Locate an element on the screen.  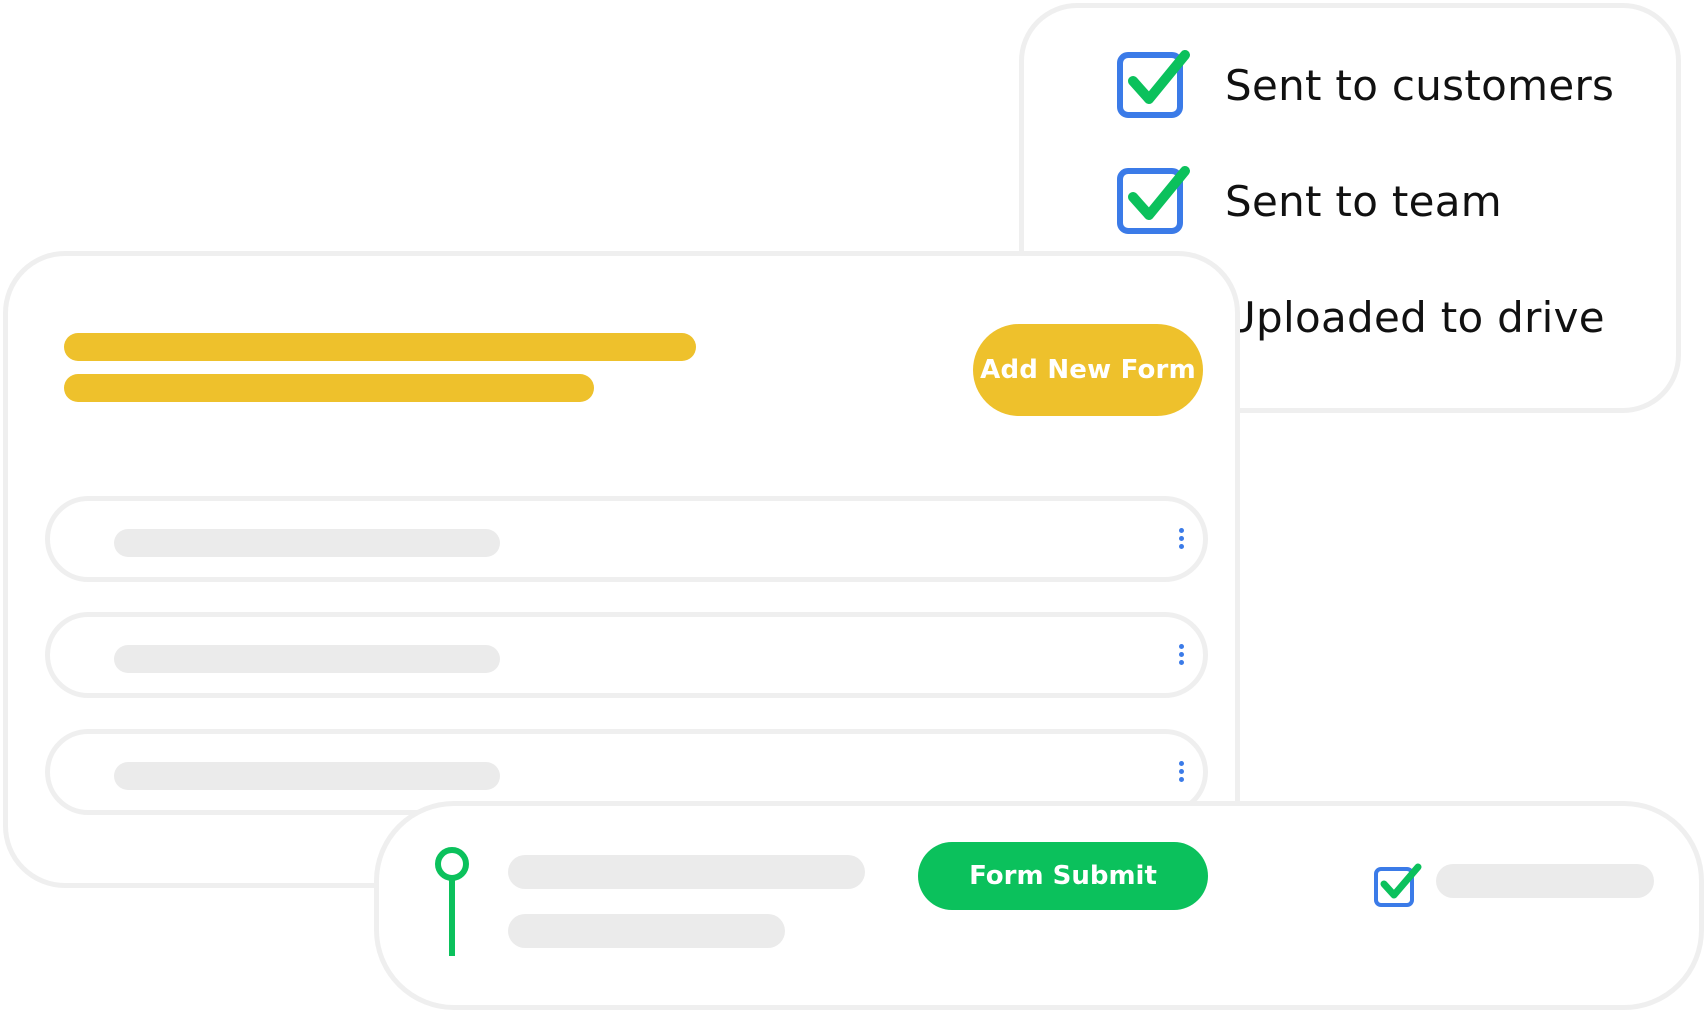
checklist-item-team: Sent to team is located at coordinates (1308, 201).